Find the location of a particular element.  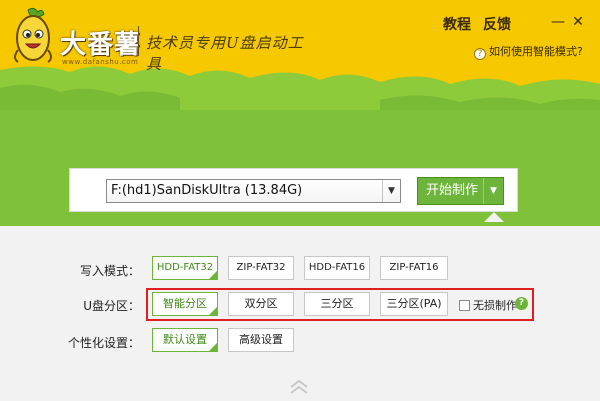

brand-slogan: 技术员专用U盘启动工具 is located at coordinates (225, 53).